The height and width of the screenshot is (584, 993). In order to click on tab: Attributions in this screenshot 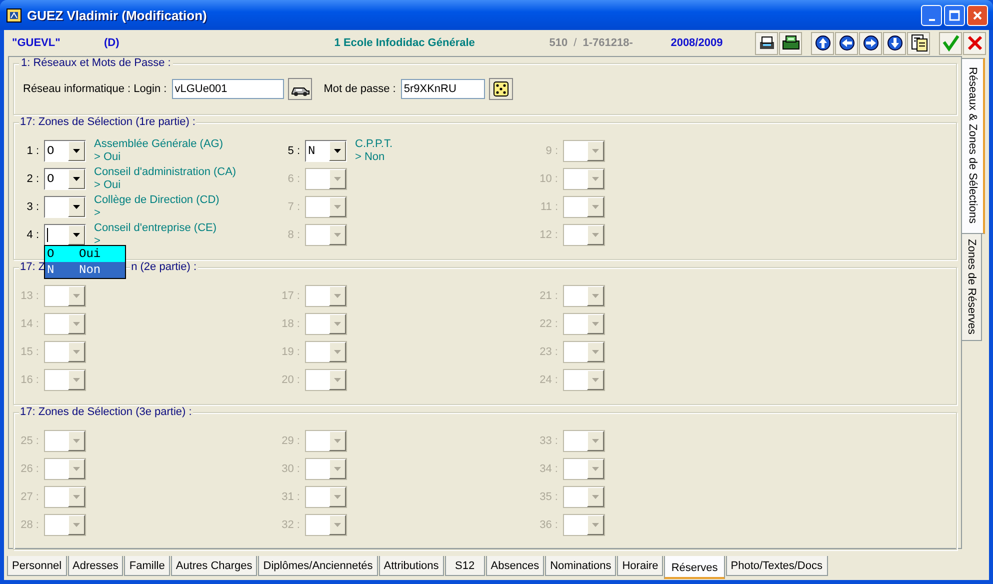, I will do `click(411, 566)`.